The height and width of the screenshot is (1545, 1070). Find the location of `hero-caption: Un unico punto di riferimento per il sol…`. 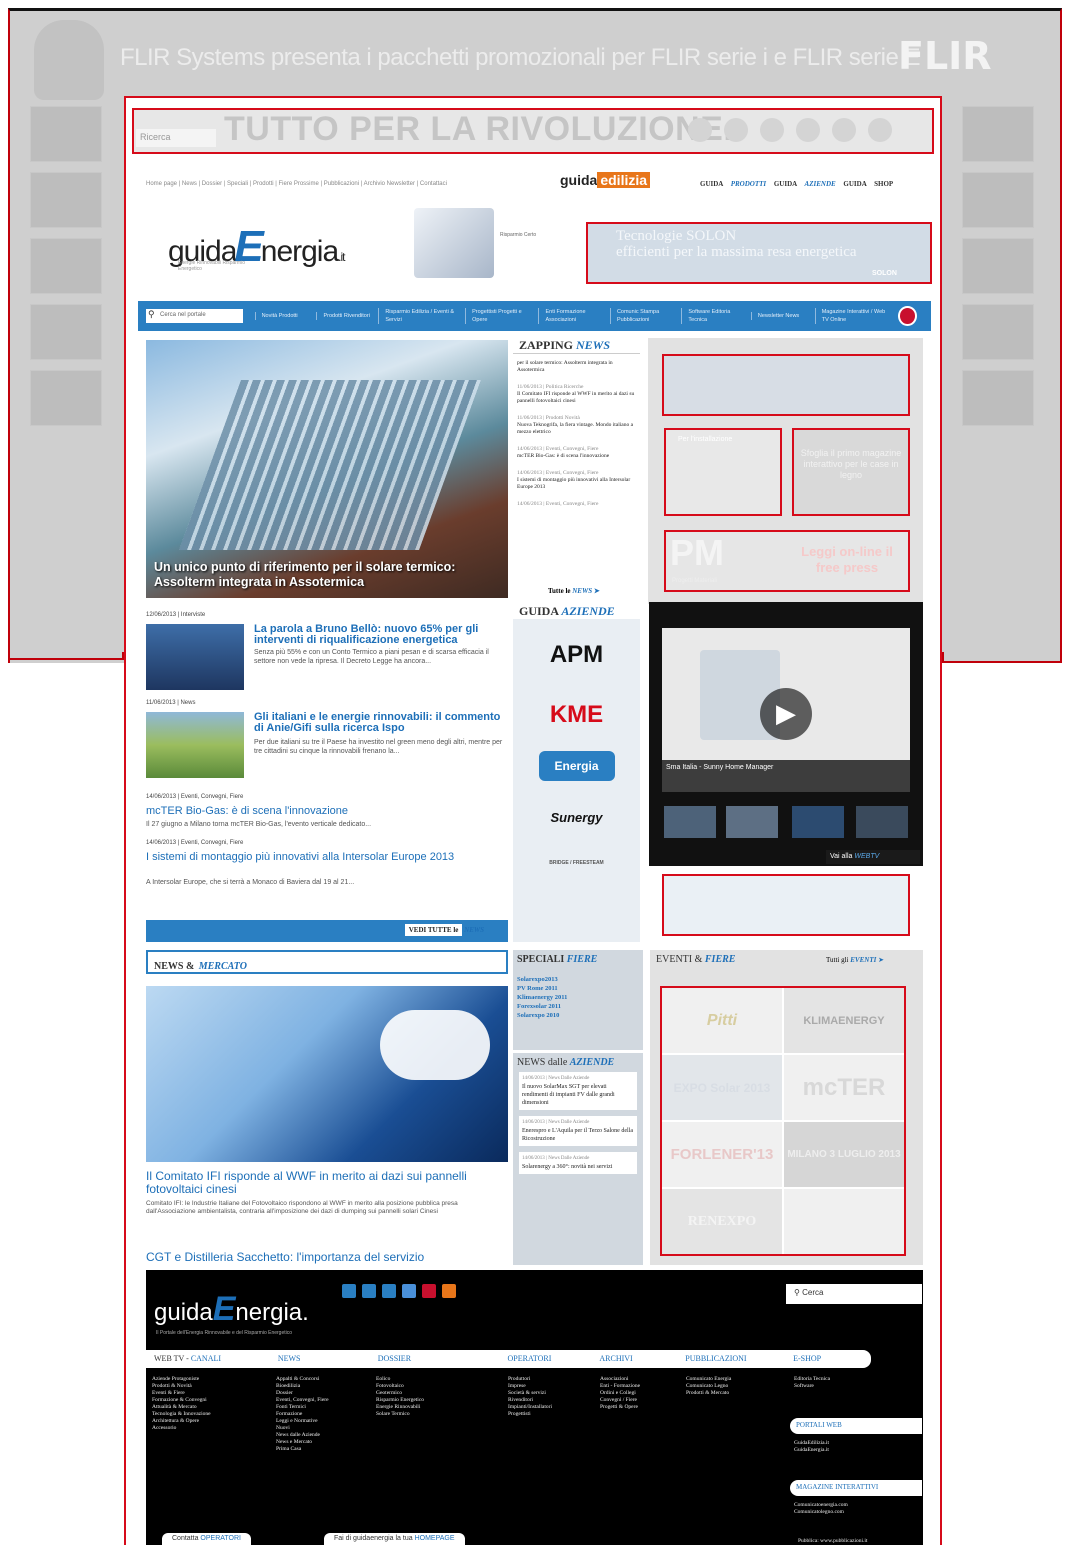

hero-caption: Un unico punto di riferimento per il sol… is located at coordinates (324, 575).